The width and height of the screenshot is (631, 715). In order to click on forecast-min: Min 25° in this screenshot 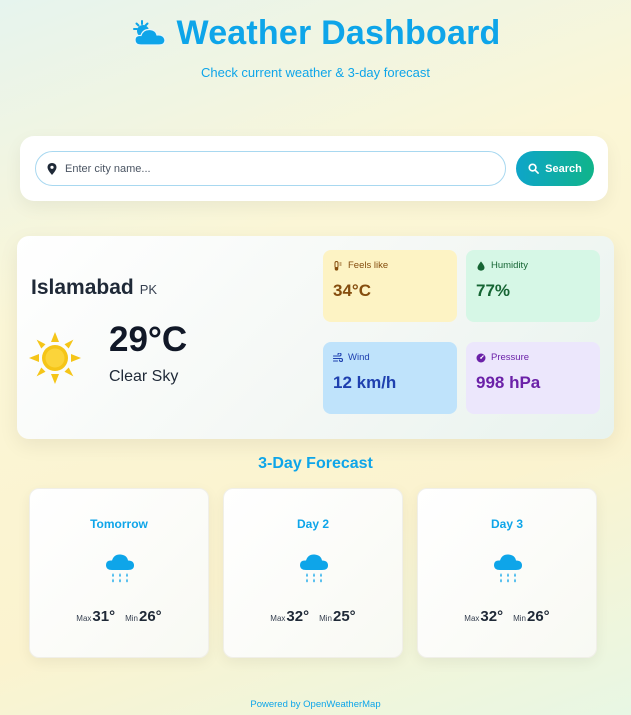, I will do `click(337, 616)`.